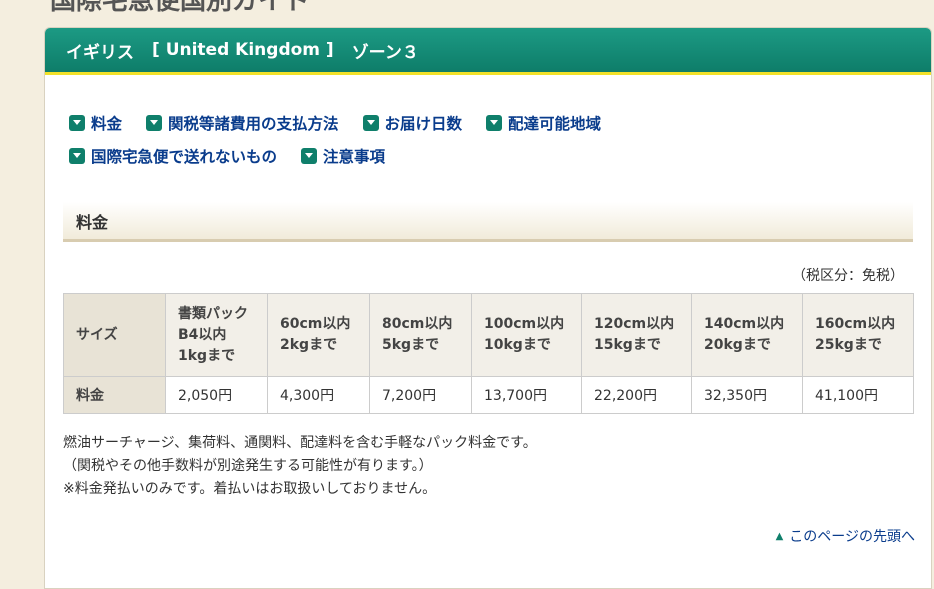  Describe the element at coordinates (300, 443) in the screenshot. I see `note-line: 燃油サーチャージ、集荷料、通関料、配達料を含む手軽なパック料金です。` at that location.